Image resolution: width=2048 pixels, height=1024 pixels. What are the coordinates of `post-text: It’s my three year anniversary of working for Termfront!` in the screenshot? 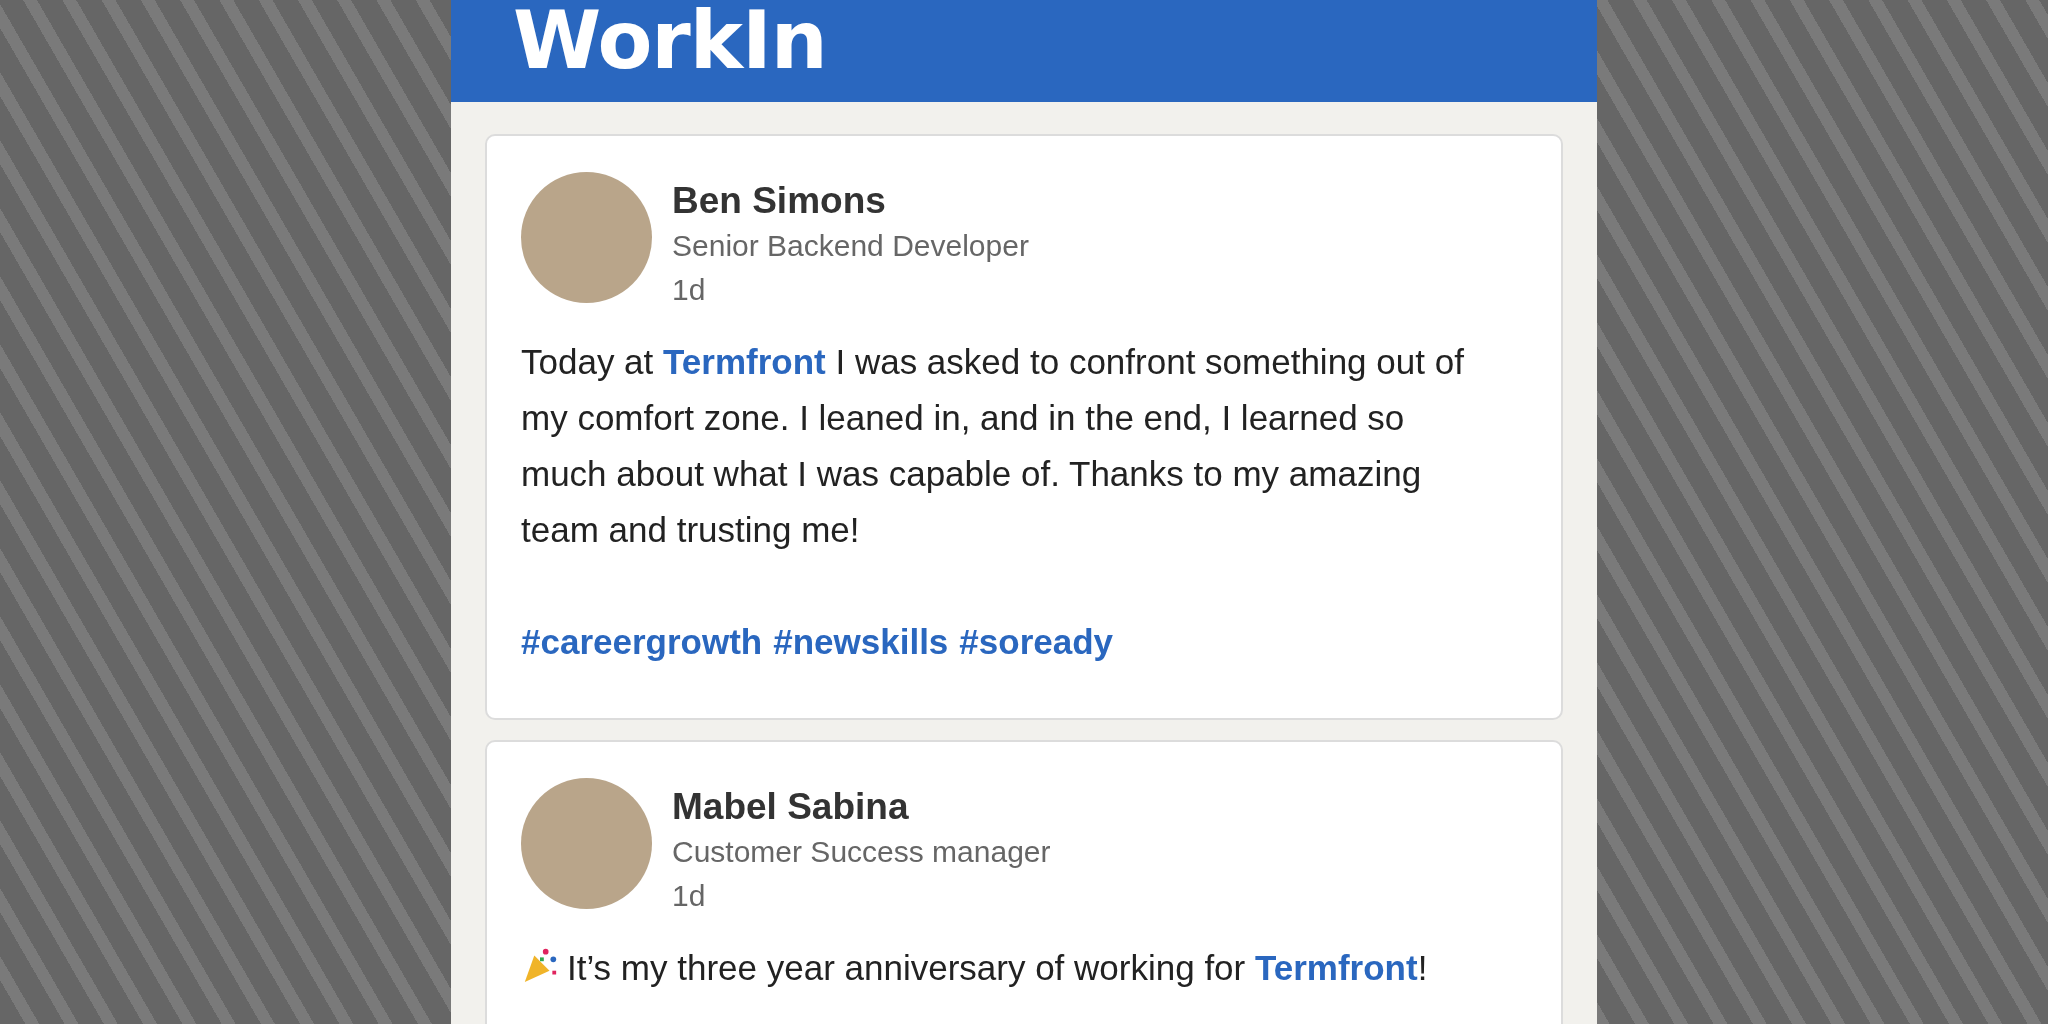 It's located at (997, 968).